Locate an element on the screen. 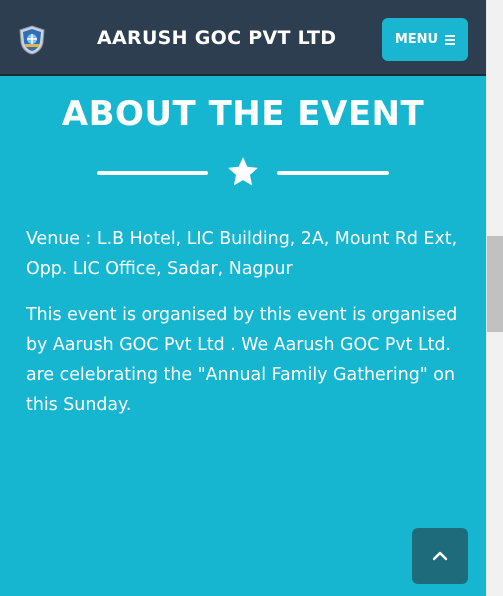  menu-label: MENU is located at coordinates (416, 39).